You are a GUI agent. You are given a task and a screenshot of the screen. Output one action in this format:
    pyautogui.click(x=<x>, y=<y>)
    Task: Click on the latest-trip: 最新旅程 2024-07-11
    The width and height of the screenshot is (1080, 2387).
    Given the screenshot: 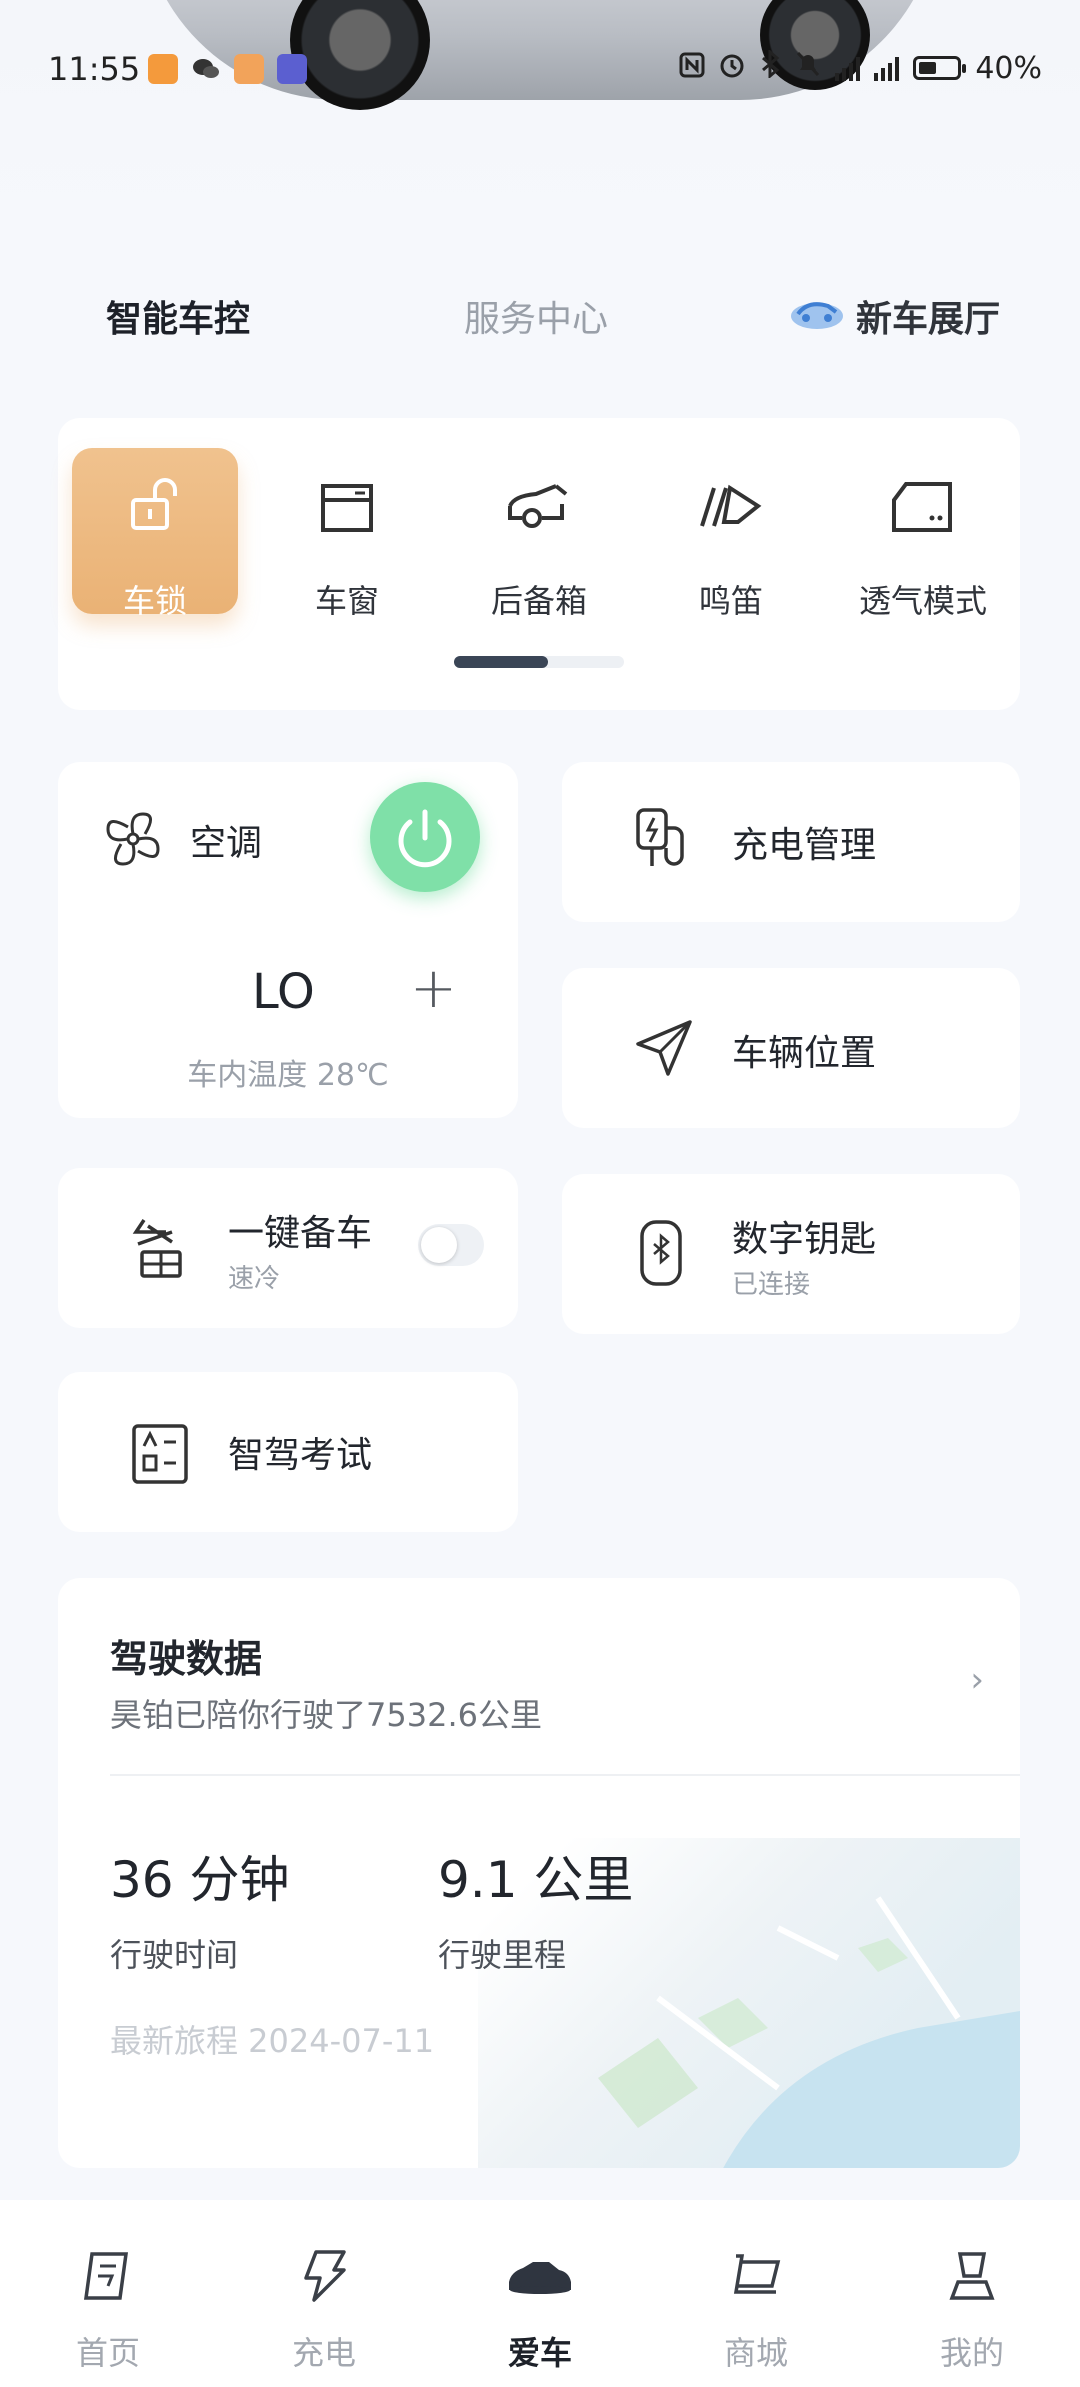 What is the action you would take?
    pyautogui.click(x=272, y=2041)
    